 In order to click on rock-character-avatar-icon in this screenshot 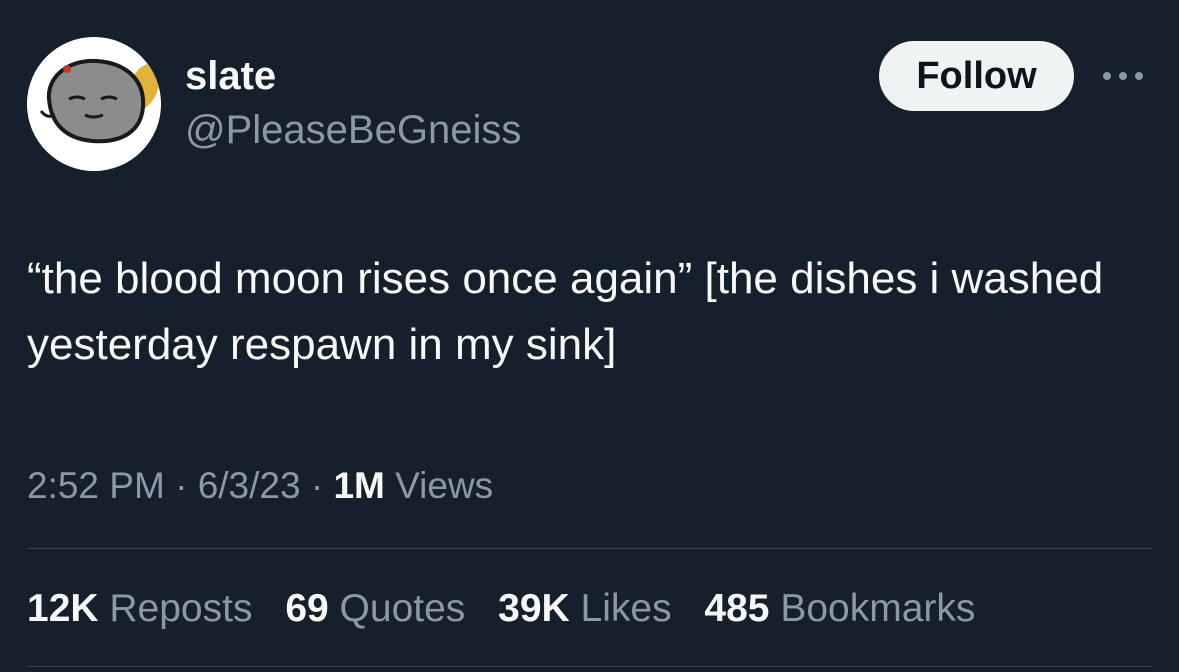, I will do `click(94, 104)`.